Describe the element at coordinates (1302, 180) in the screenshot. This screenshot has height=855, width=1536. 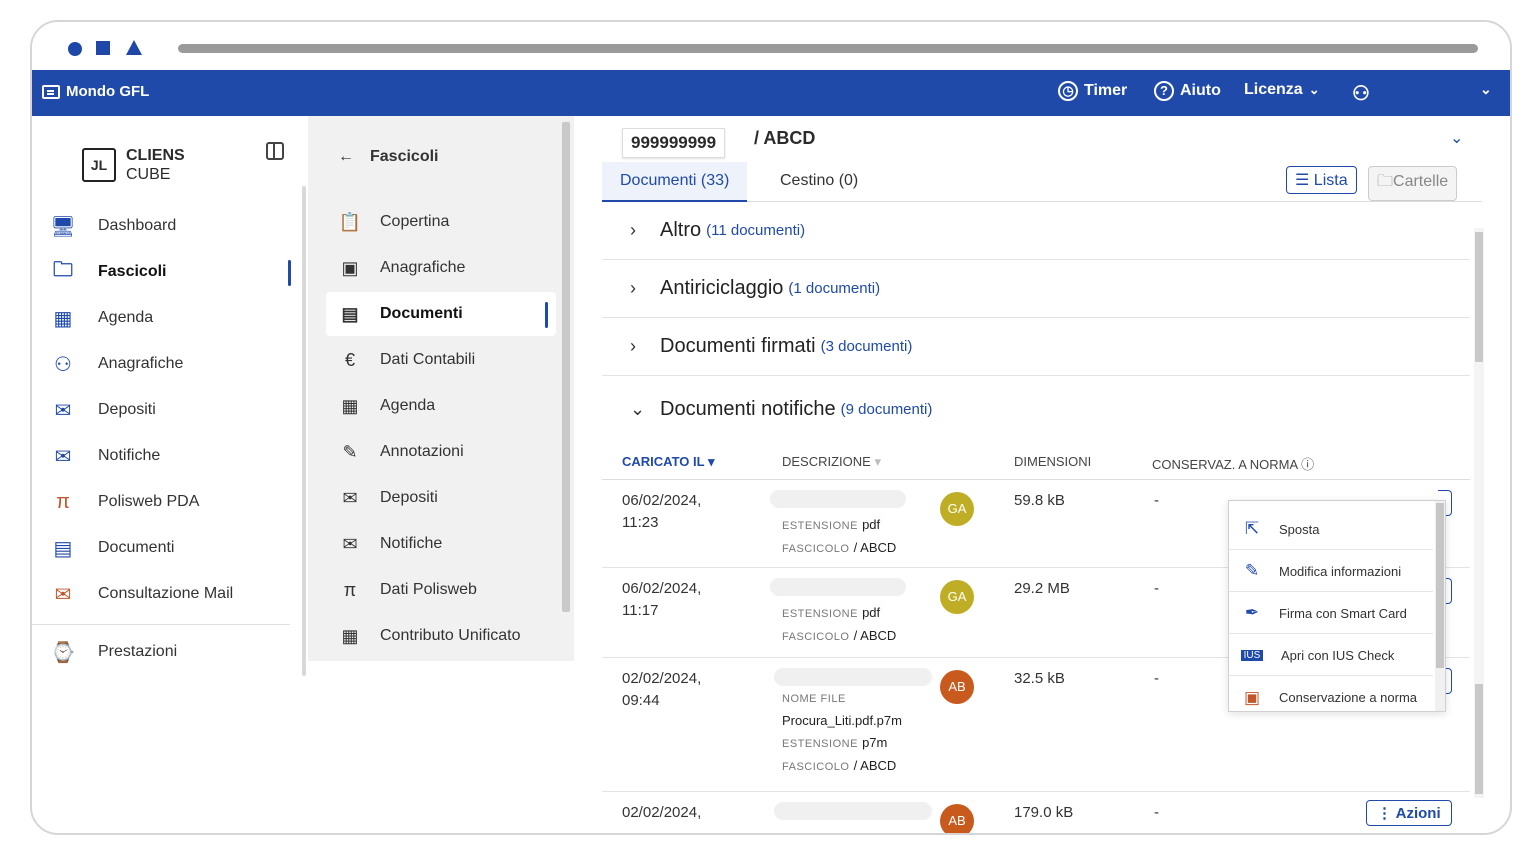
I see `list-icon: ☰` at that location.